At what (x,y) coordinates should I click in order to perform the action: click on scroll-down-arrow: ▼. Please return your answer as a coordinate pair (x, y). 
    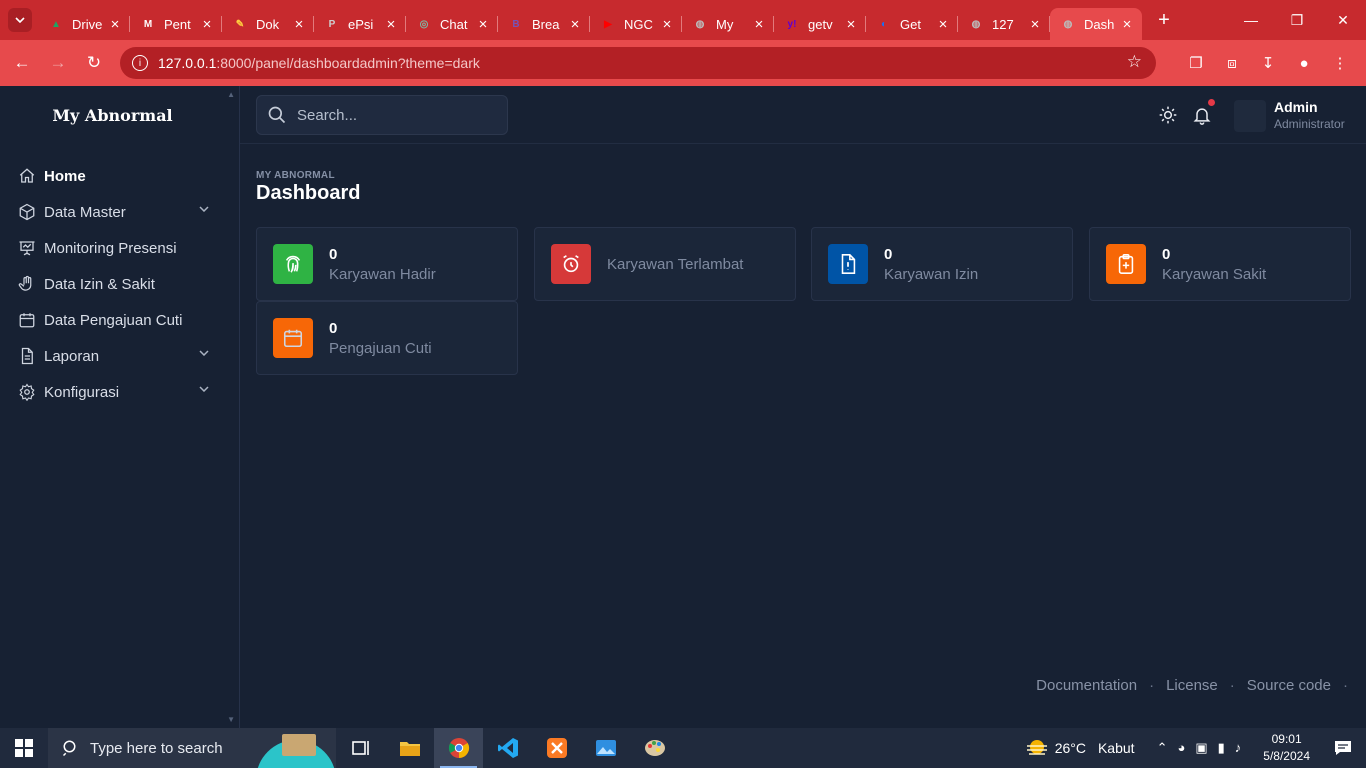
    Looking at the image, I should click on (231, 719).